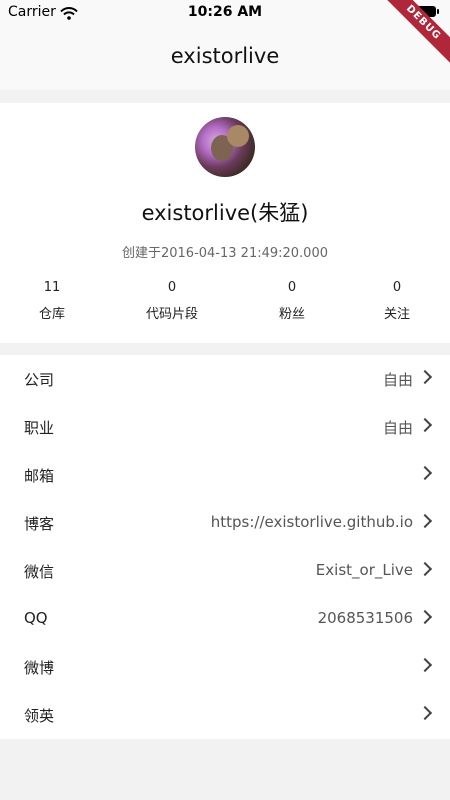 This screenshot has height=800, width=450. I want to click on info-row-linkedin: 领英, so click(225, 715).